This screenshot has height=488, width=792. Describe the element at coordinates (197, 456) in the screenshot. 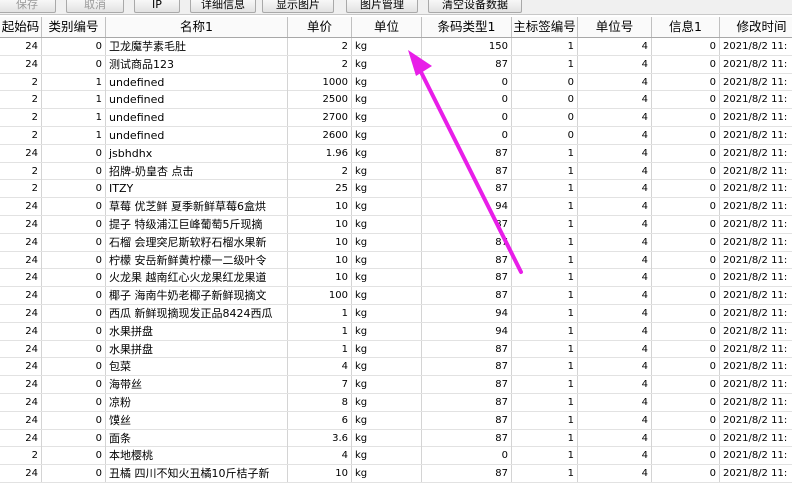

I see `cell-name: 本地樱桃` at that location.